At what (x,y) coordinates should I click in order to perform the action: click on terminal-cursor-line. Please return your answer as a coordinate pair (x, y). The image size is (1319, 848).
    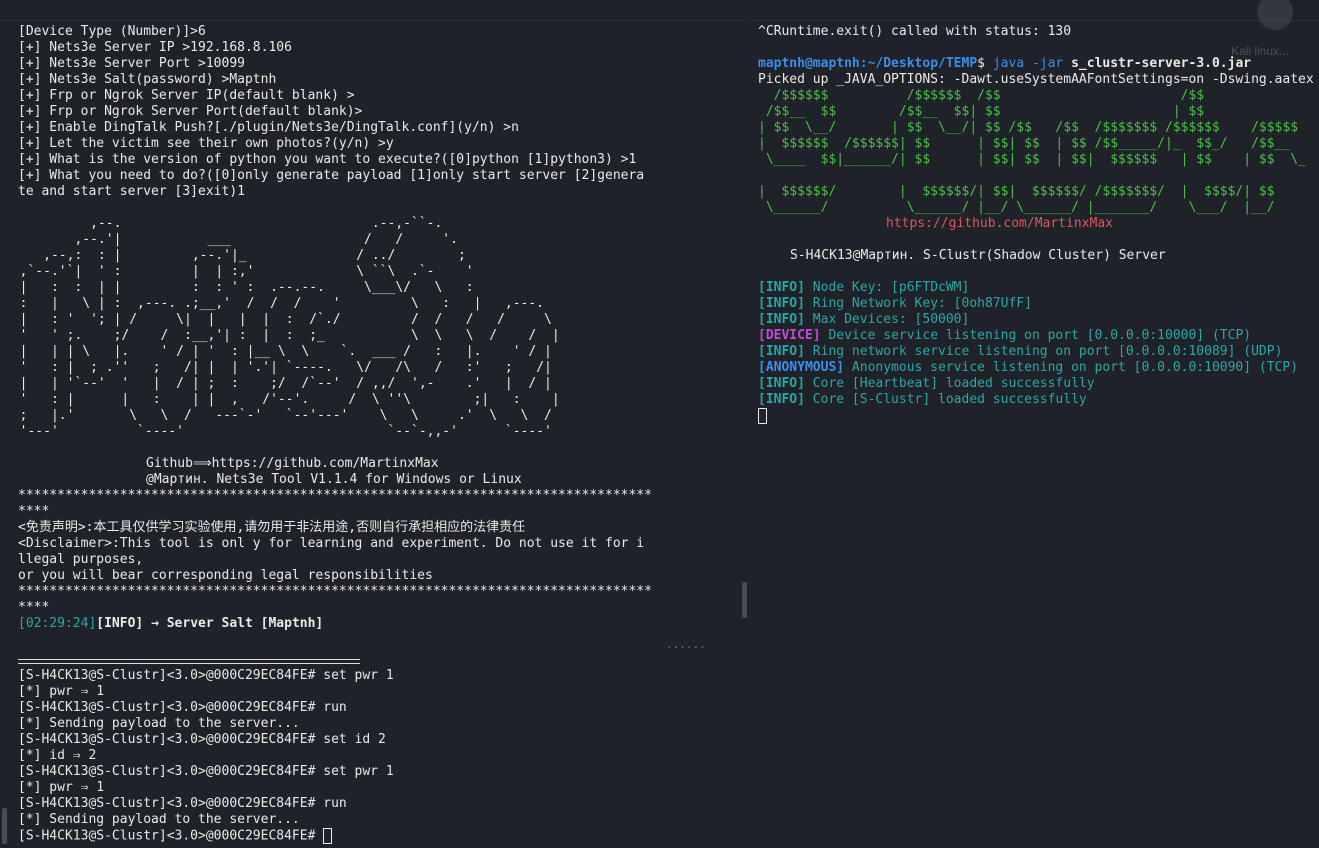
    Looking at the image, I should click on (762, 416).